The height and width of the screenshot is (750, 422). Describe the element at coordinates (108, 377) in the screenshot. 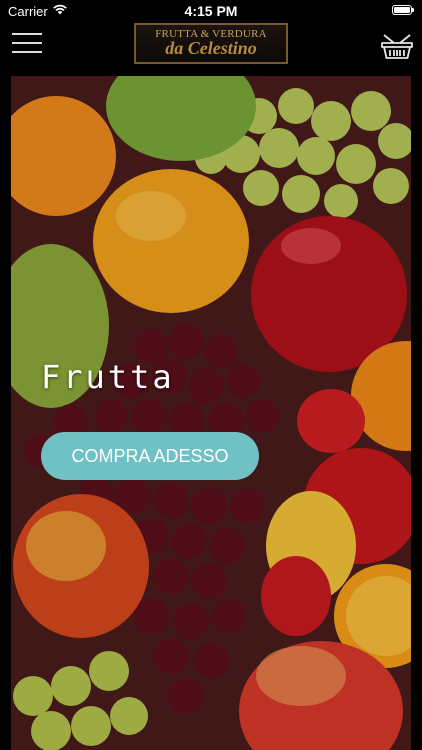

I see `hero-title: Frutta` at that location.